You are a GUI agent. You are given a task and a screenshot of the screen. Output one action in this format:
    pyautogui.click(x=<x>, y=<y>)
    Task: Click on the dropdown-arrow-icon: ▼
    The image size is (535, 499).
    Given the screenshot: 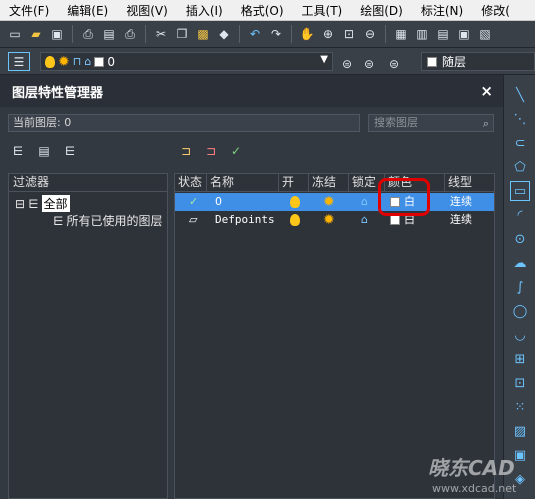 What is the action you would take?
    pyautogui.click(x=324, y=59)
    